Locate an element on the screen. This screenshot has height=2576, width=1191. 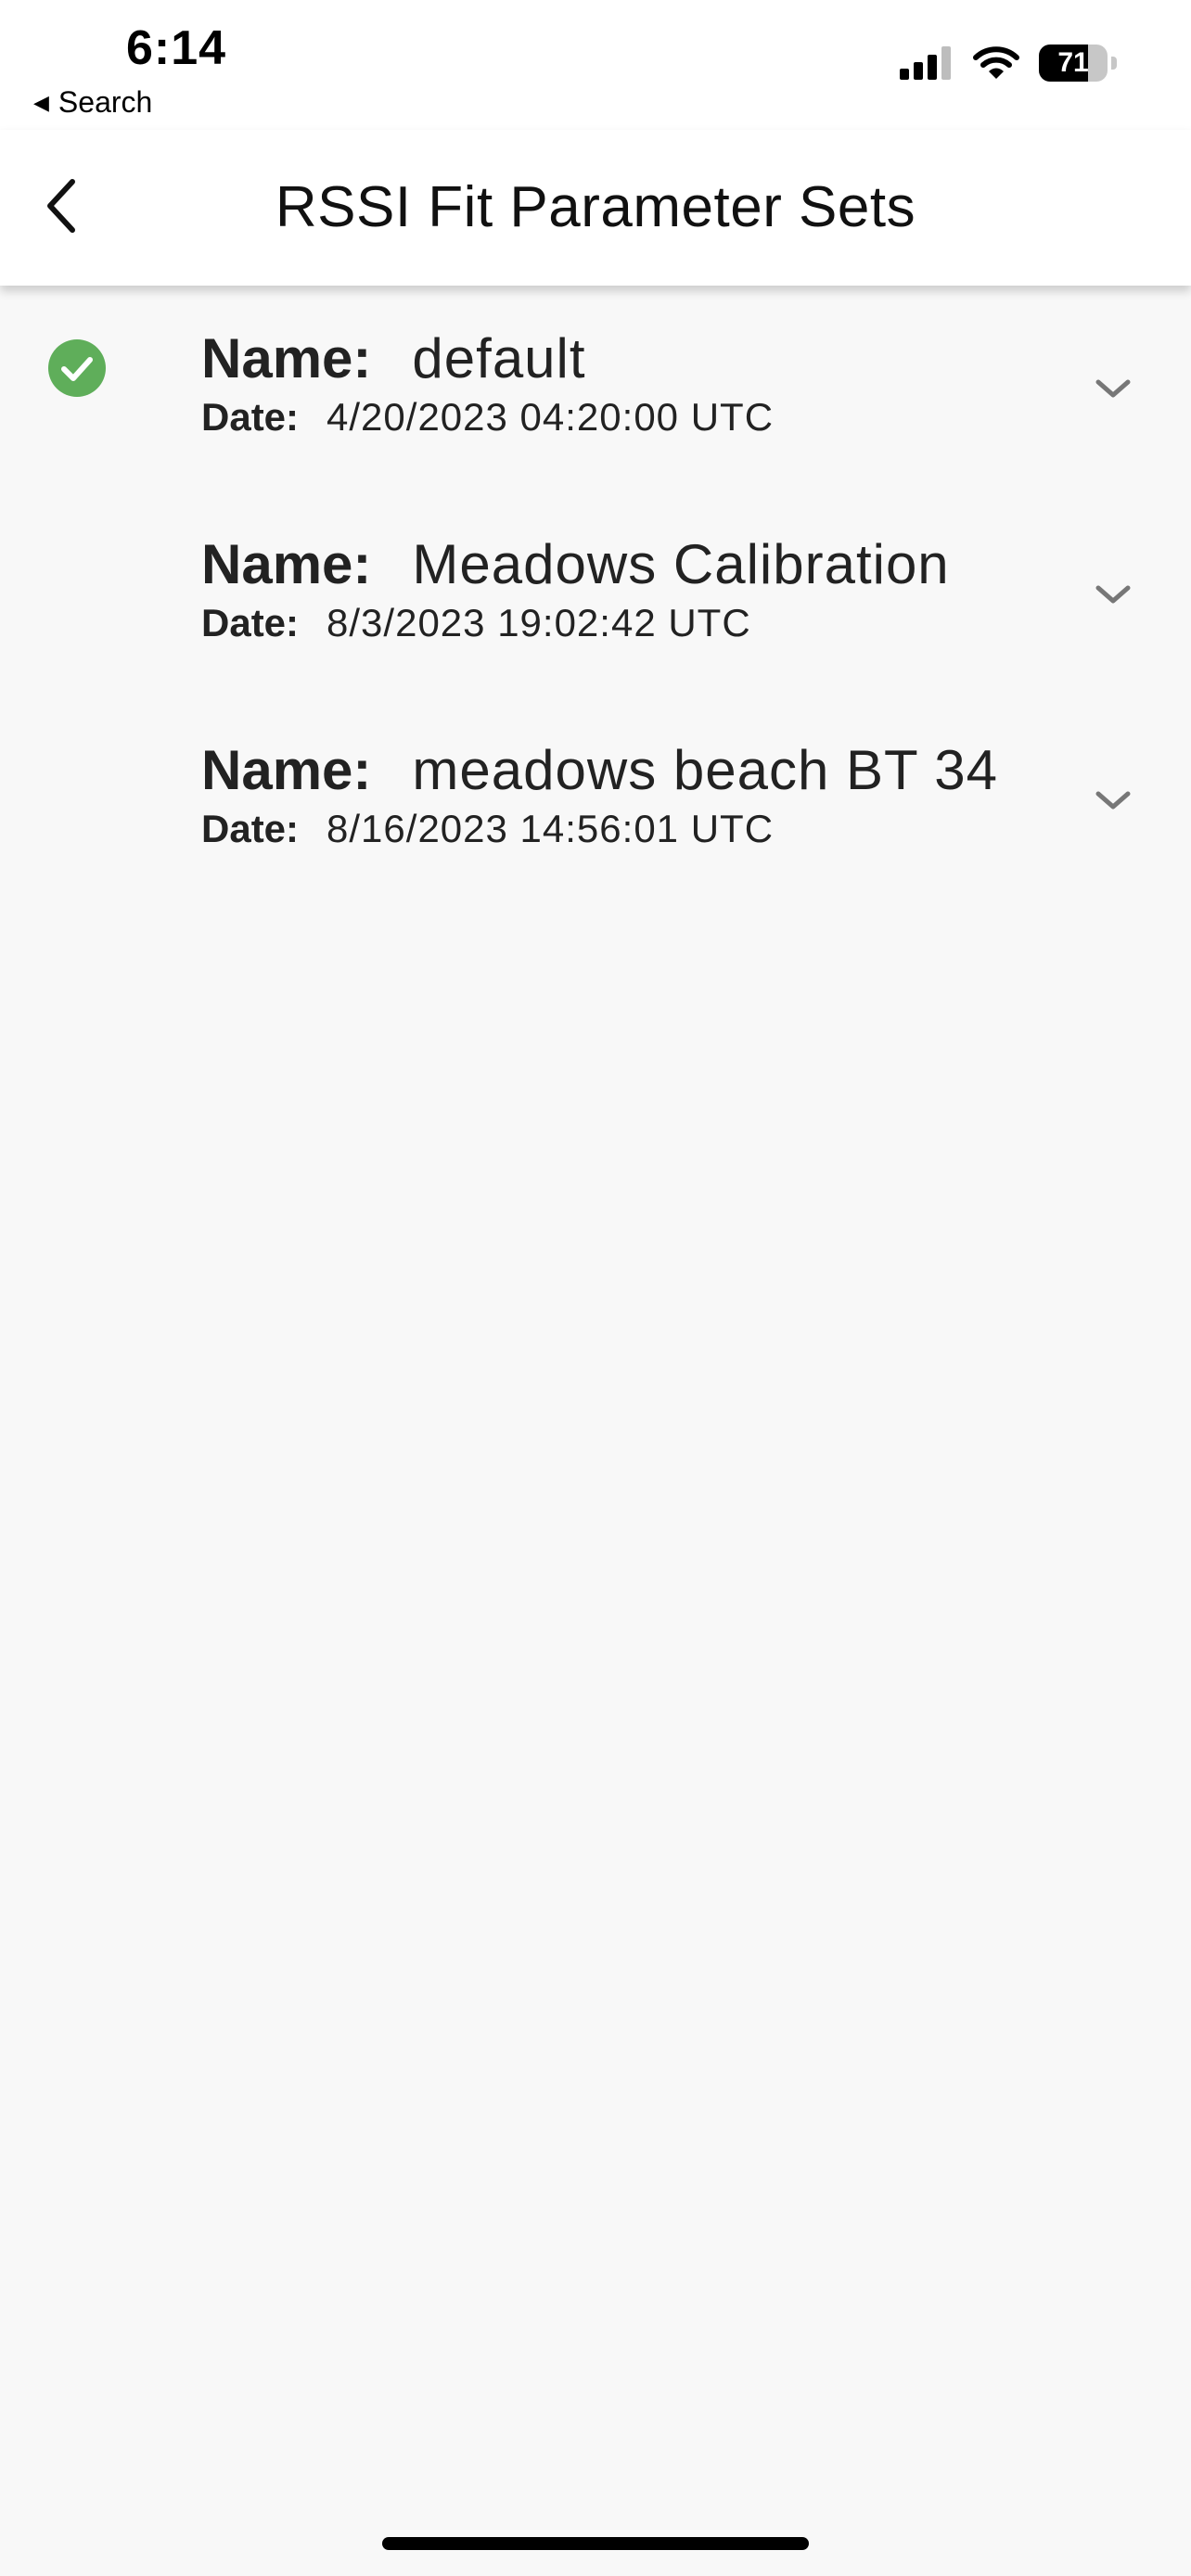
battery-tip is located at coordinates (1114, 64).